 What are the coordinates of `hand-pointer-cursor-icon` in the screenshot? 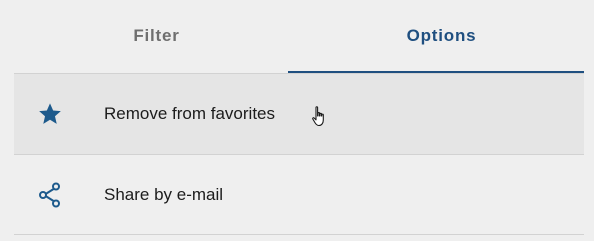 It's located at (320, 117).